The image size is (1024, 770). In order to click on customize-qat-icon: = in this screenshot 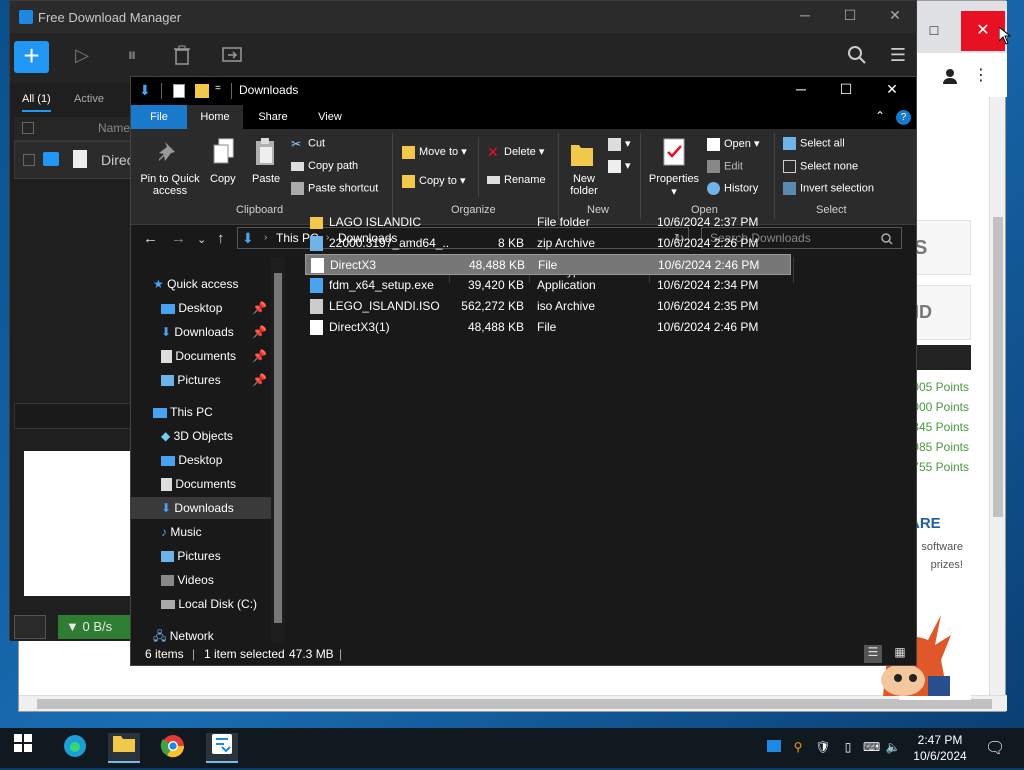, I will do `click(218, 88)`.